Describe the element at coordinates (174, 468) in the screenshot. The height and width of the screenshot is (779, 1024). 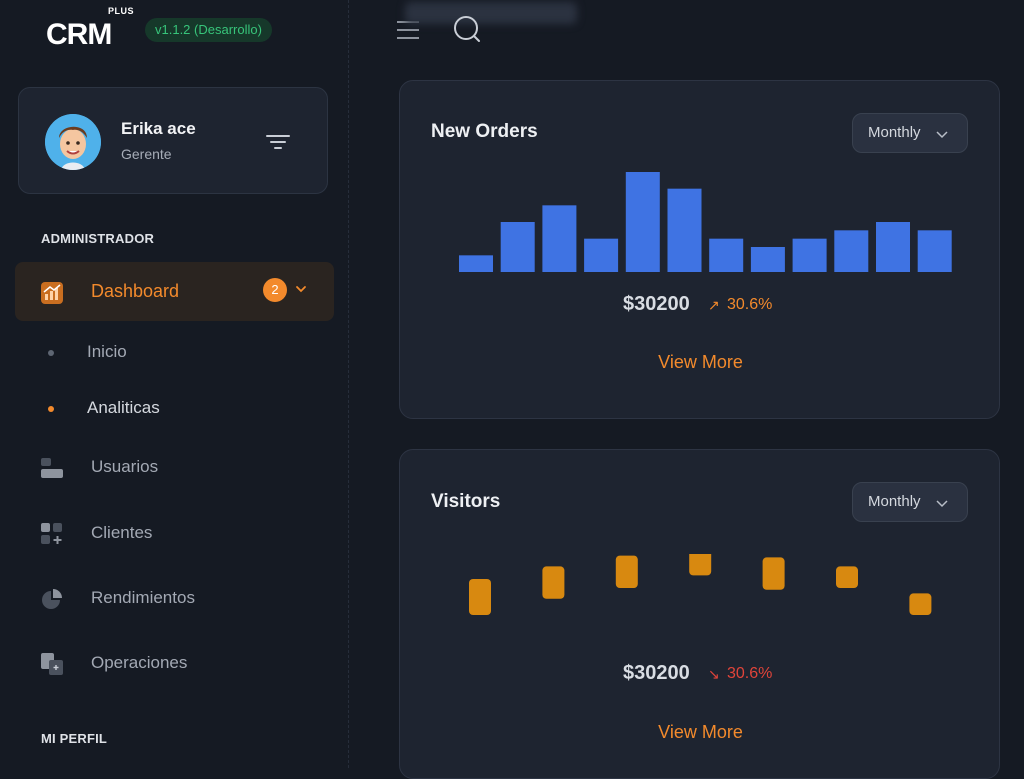
I see `sidebar-item-usuarios: Usuarios` at that location.